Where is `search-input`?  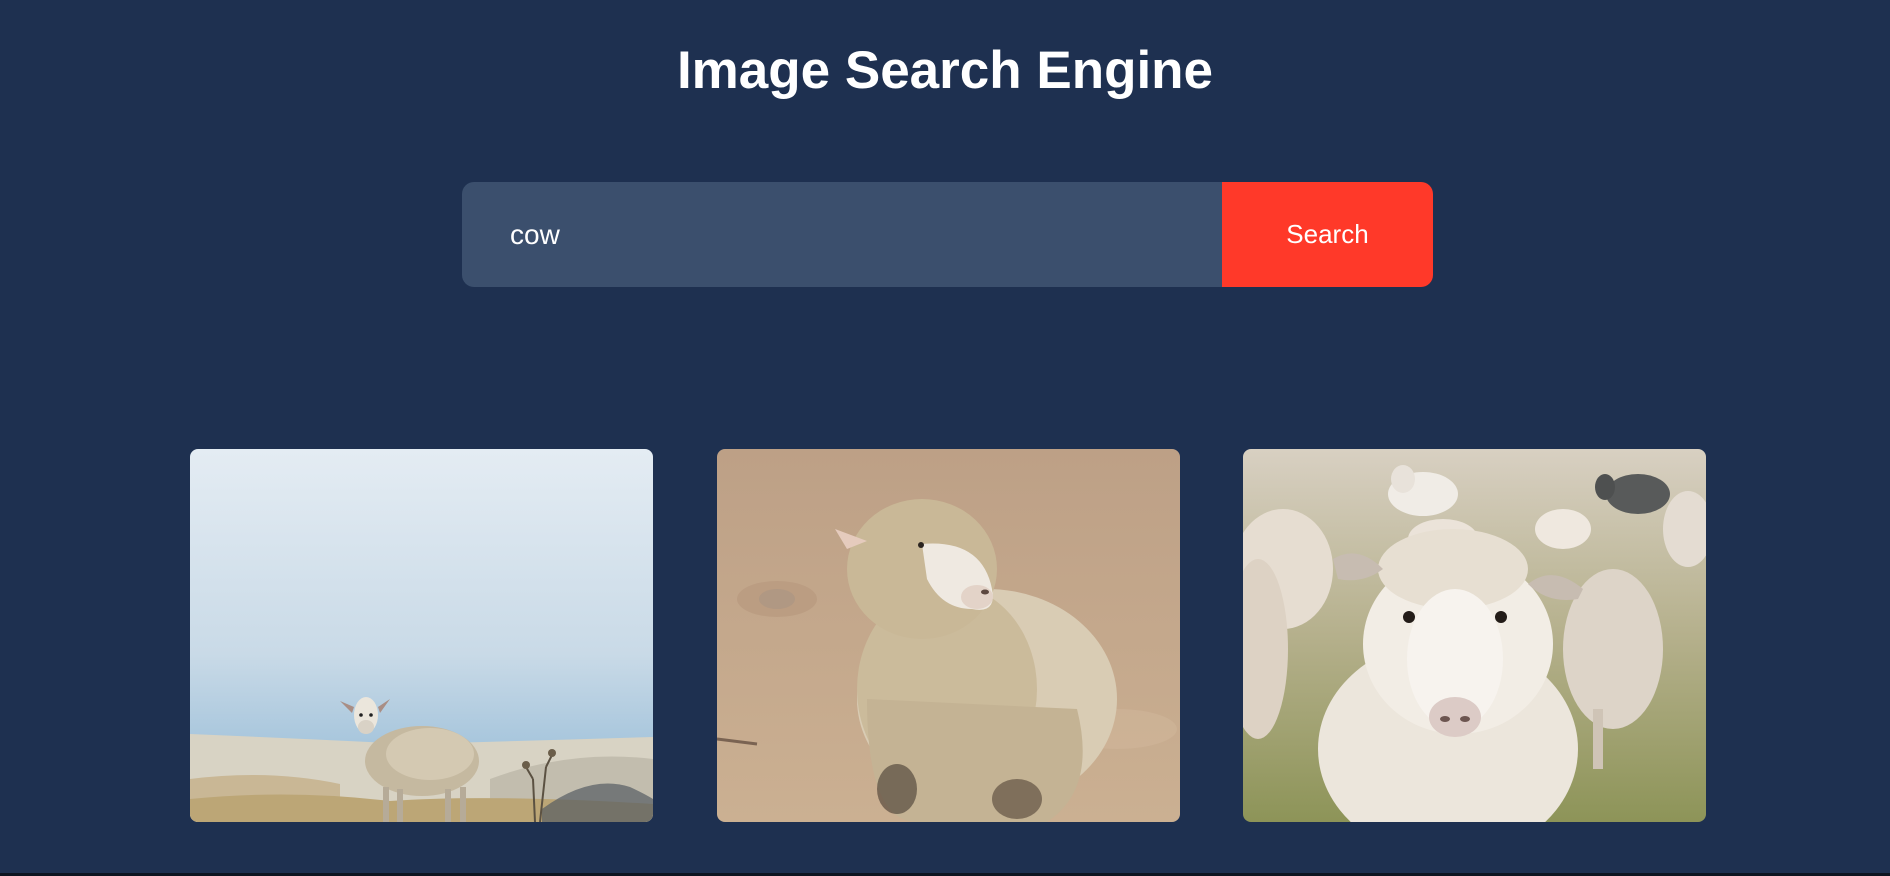 search-input is located at coordinates (842, 234).